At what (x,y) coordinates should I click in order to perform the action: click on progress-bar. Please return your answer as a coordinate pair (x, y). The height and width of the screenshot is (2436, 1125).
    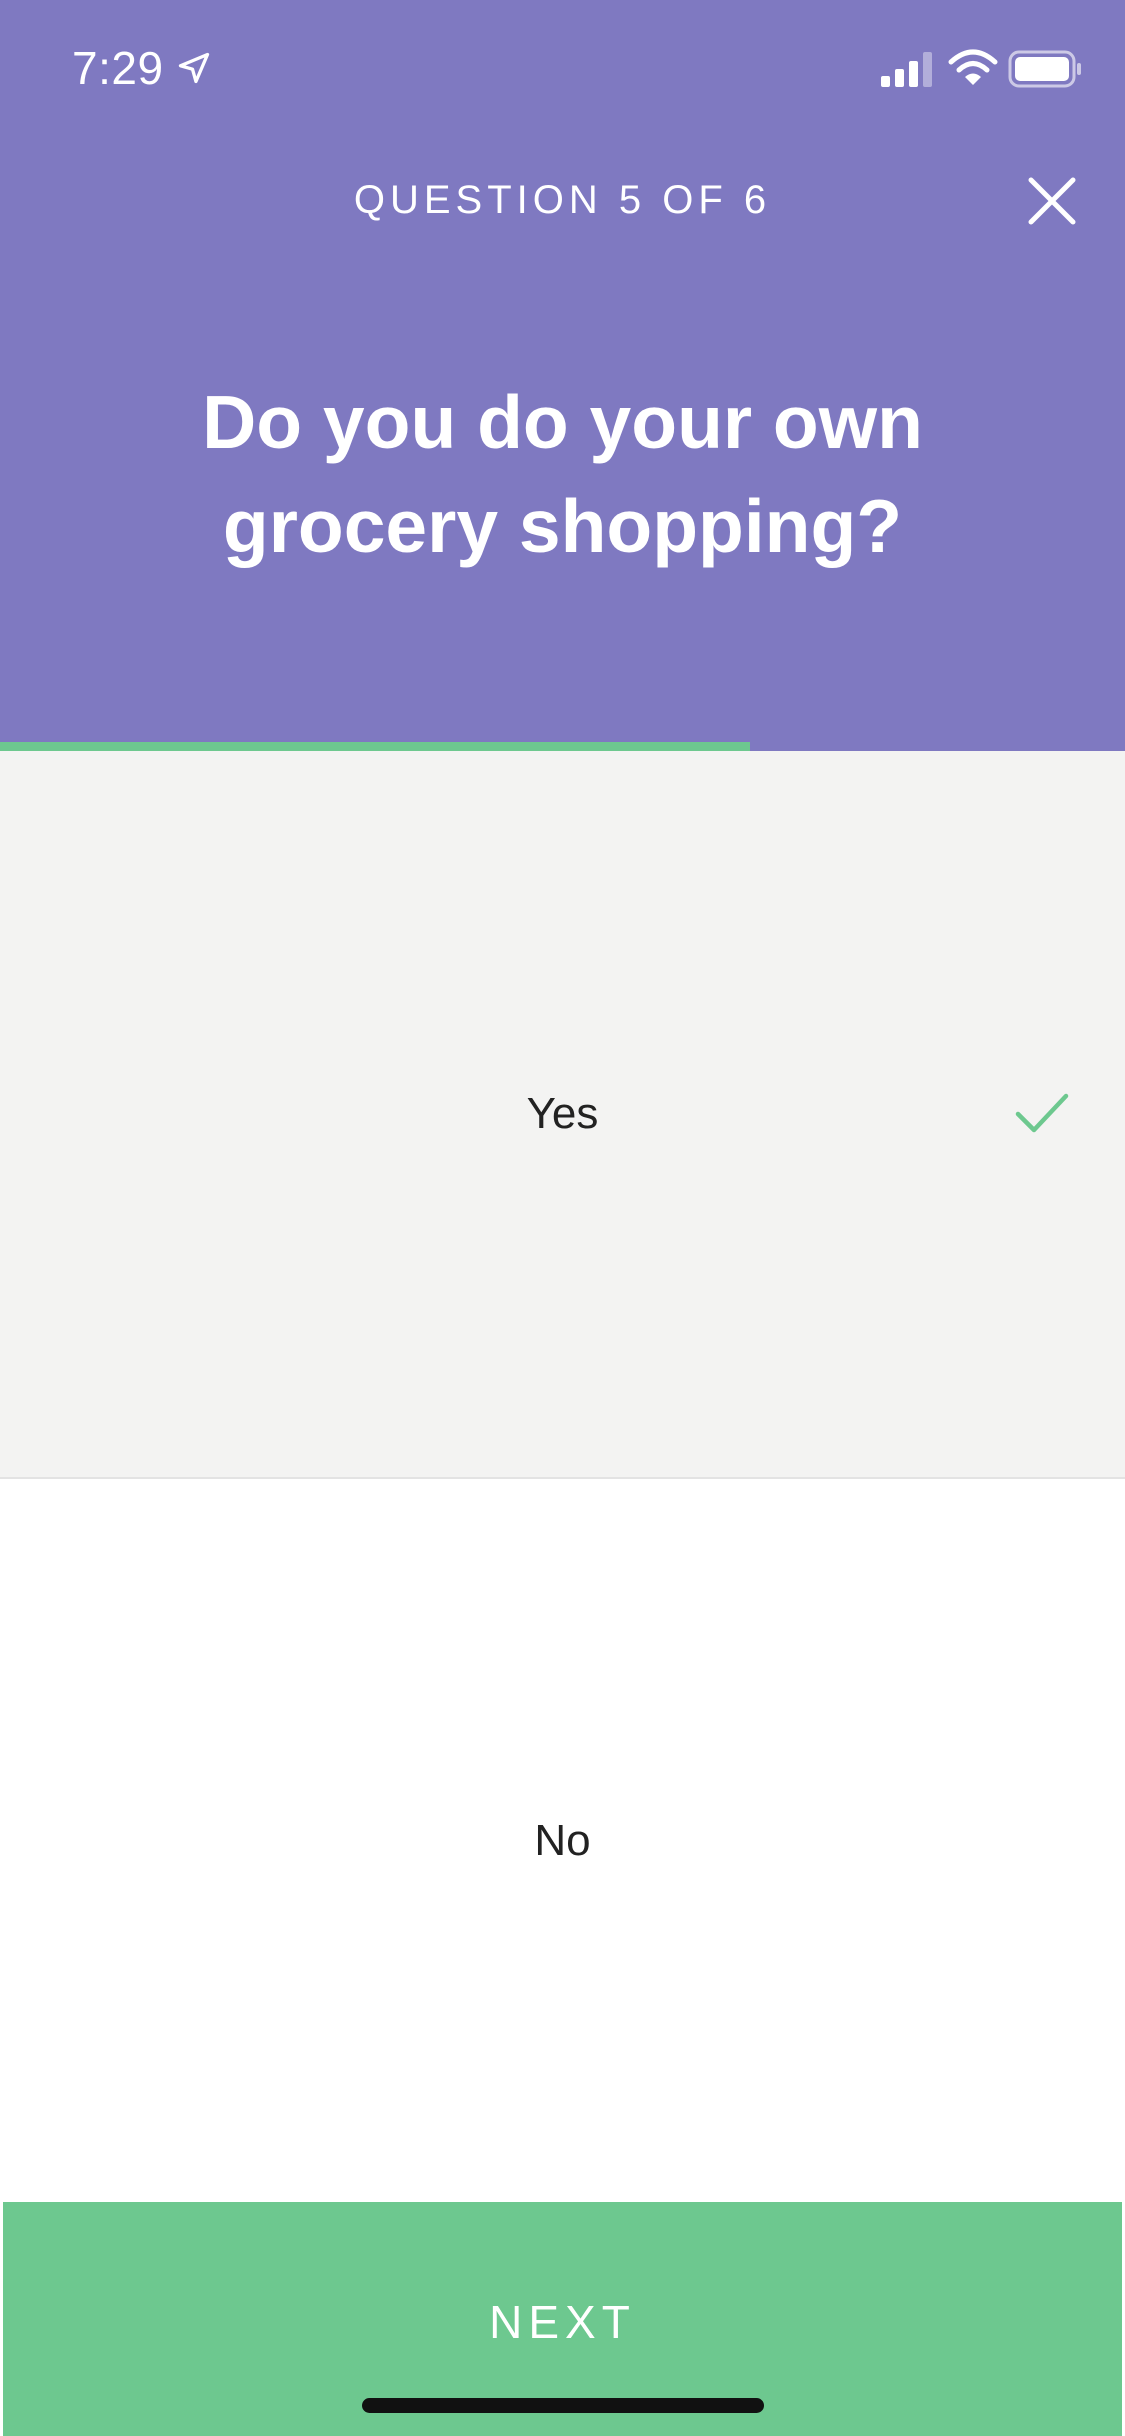
    Looking at the image, I should click on (562, 746).